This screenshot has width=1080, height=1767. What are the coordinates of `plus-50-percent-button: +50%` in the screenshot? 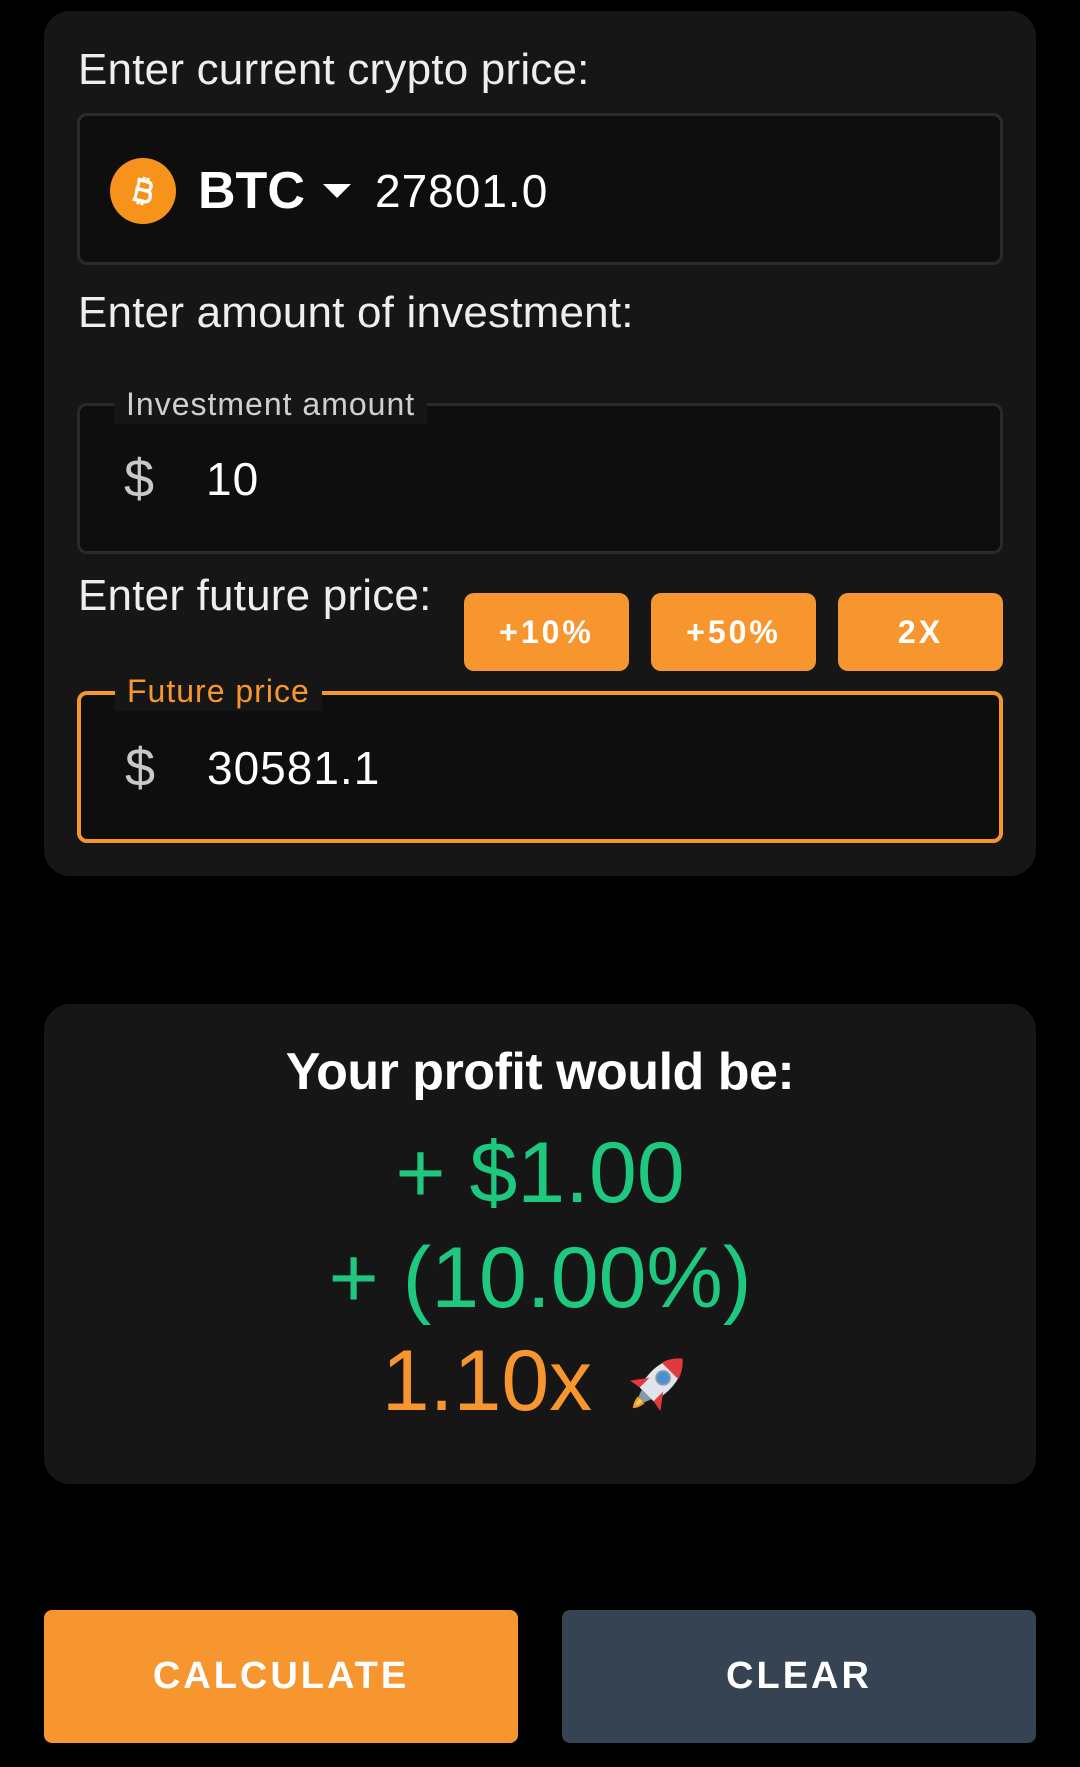 It's located at (733, 632).